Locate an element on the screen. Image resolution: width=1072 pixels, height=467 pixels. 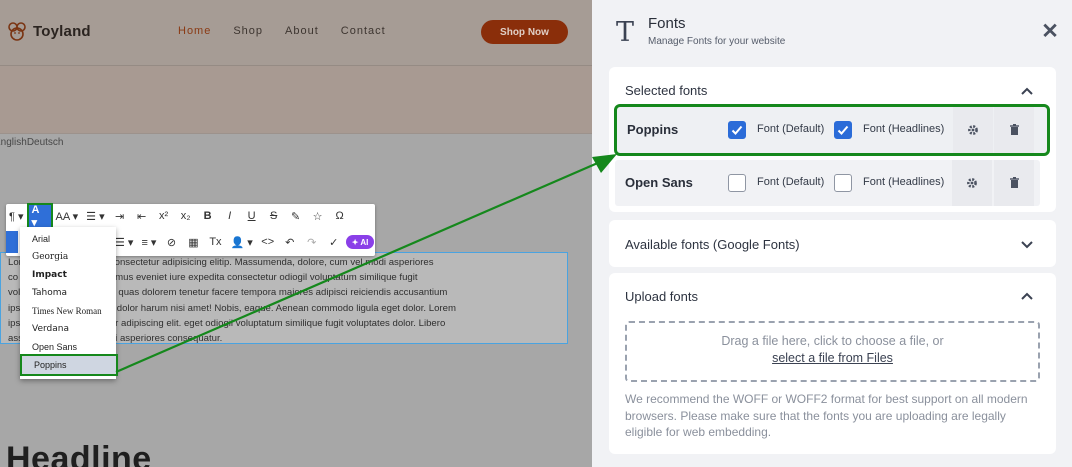
strikethrough-button: S is located at coordinates (274, 216).